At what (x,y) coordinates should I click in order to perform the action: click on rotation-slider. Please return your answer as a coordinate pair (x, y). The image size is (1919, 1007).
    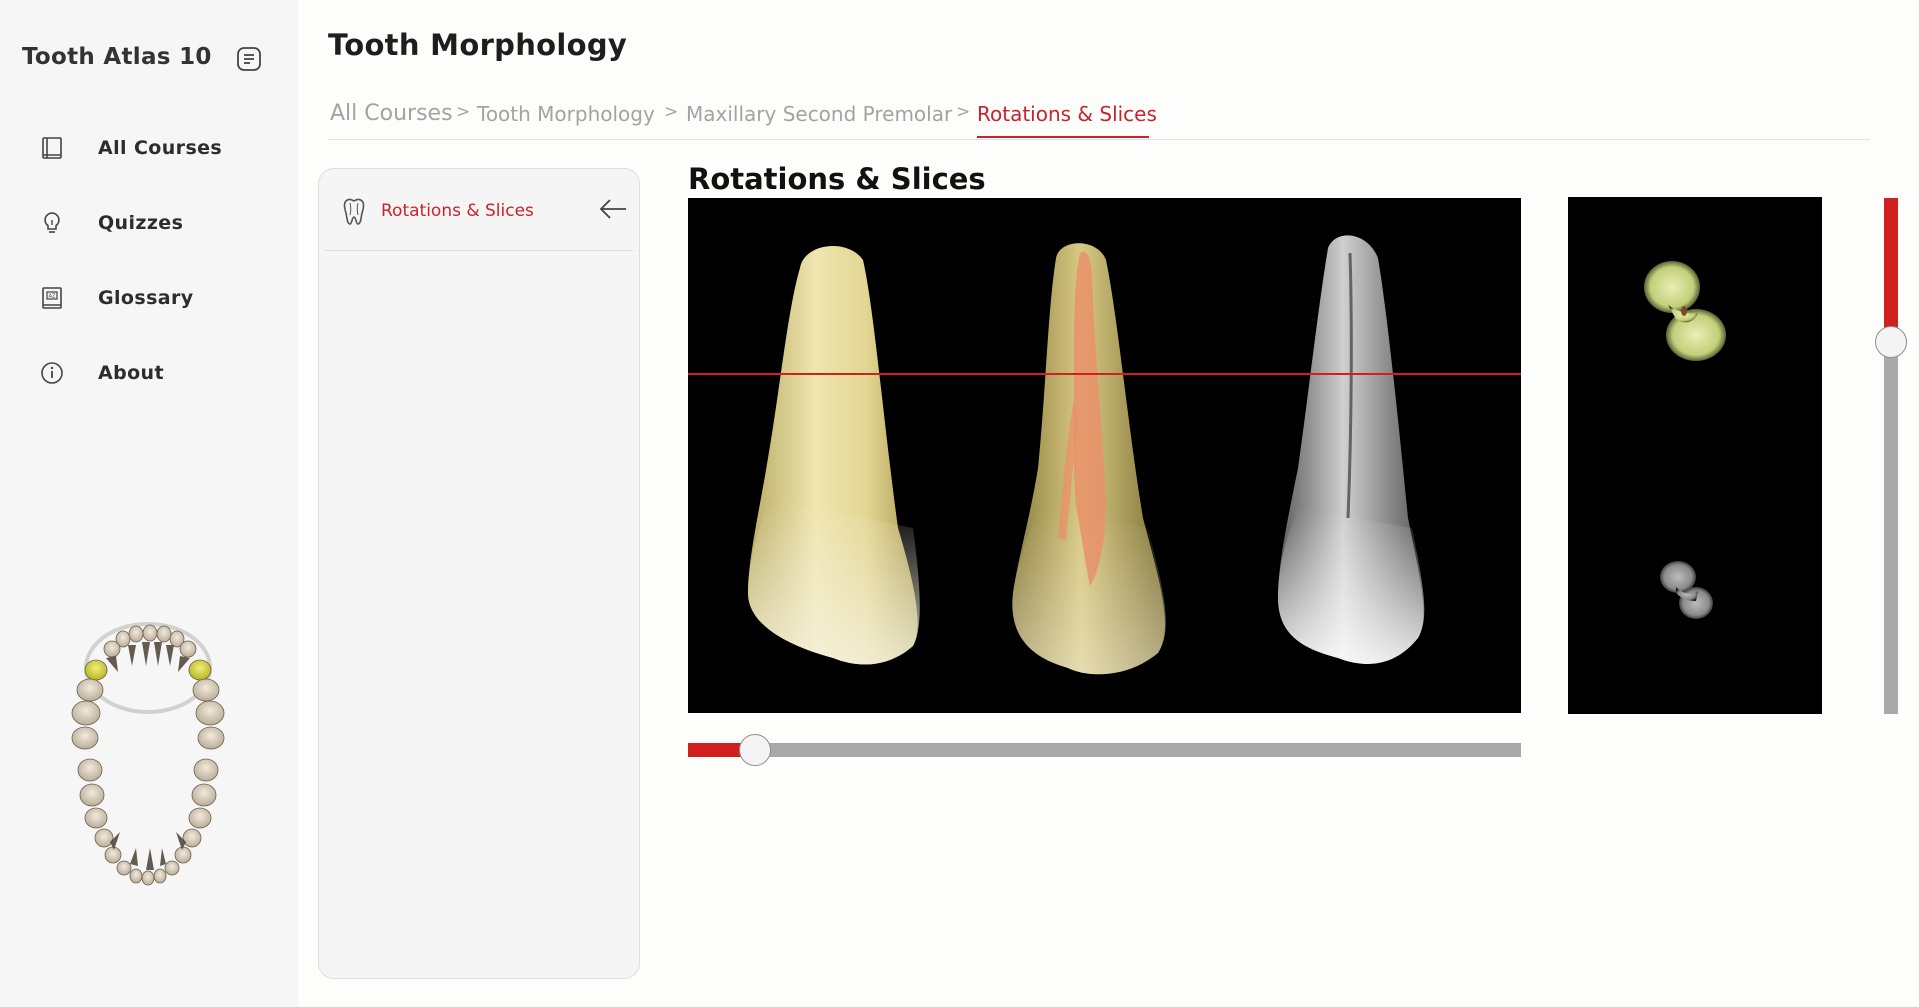
    Looking at the image, I should click on (1104, 750).